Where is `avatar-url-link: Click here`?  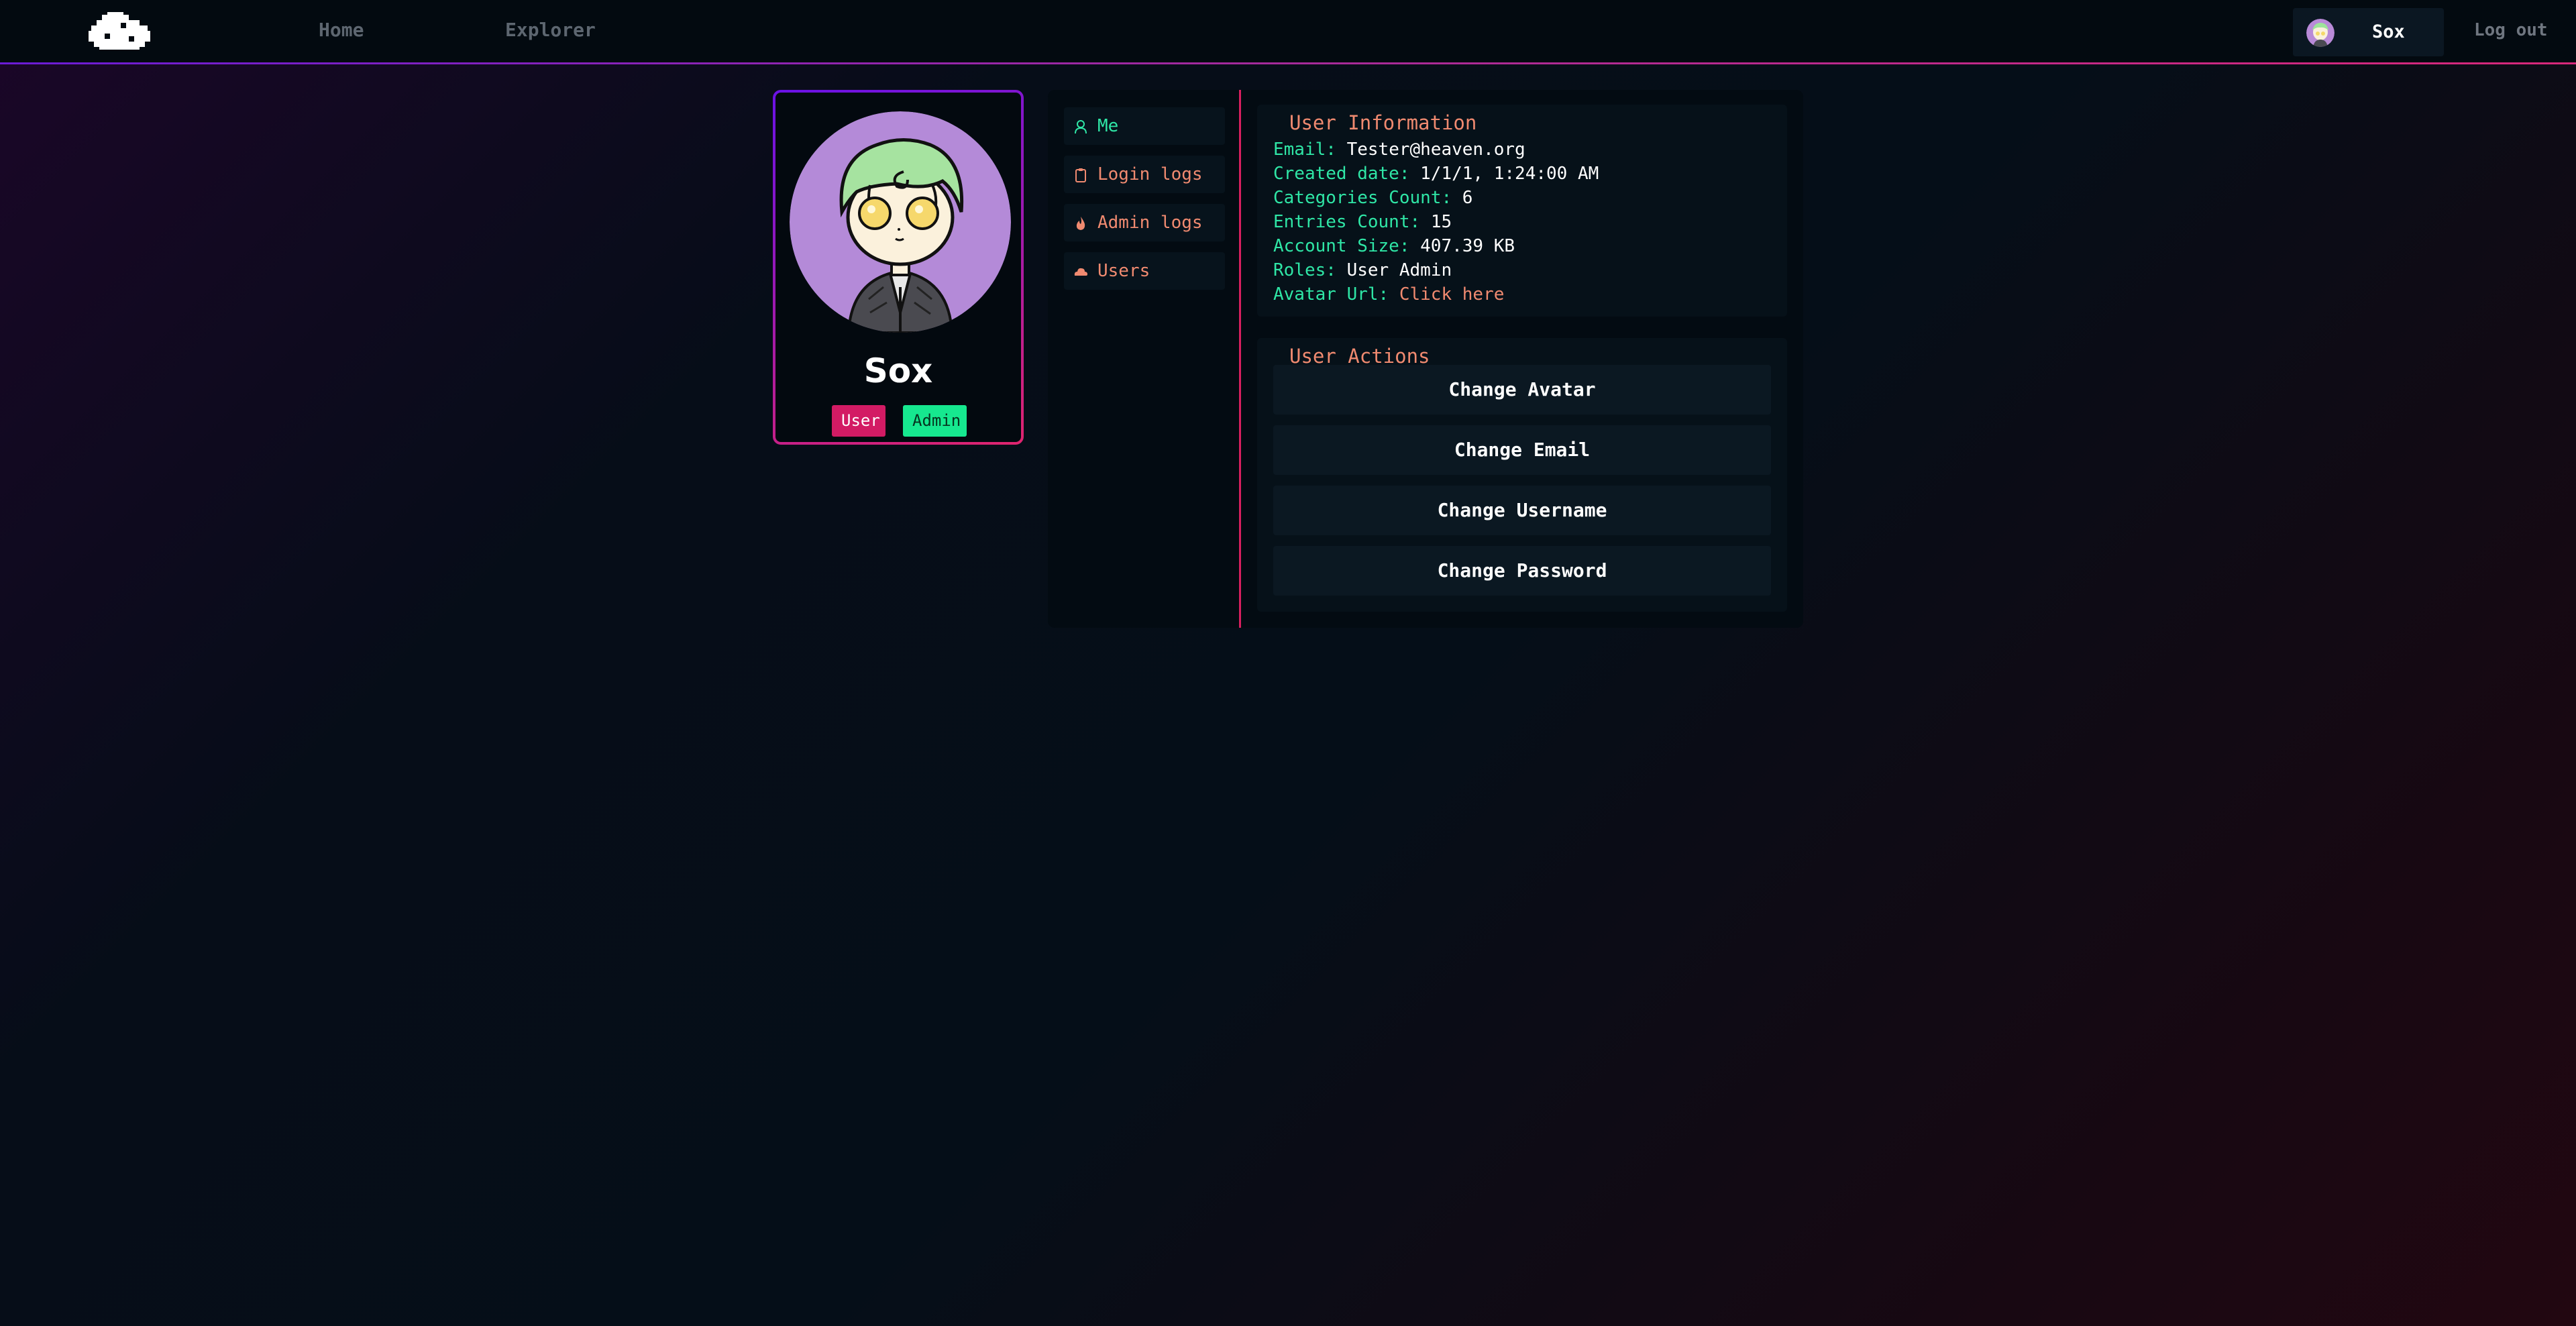
avatar-url-link: Click here is located at coordinates (1452, 294).